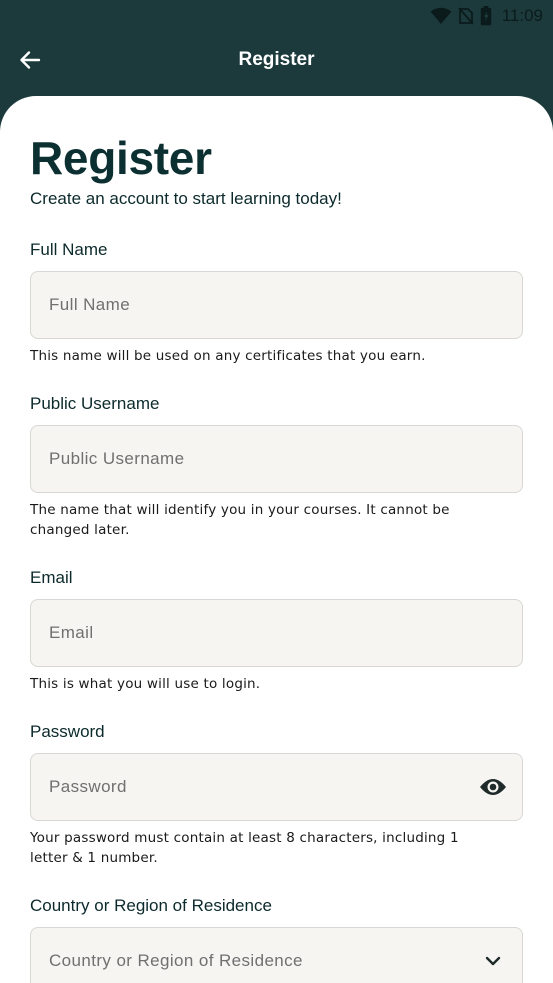 The height and width of the screenshot is (983, 553). Describe the element at coordinates (441, 15) in the screenshot. I see `wifi-icon` at that location.